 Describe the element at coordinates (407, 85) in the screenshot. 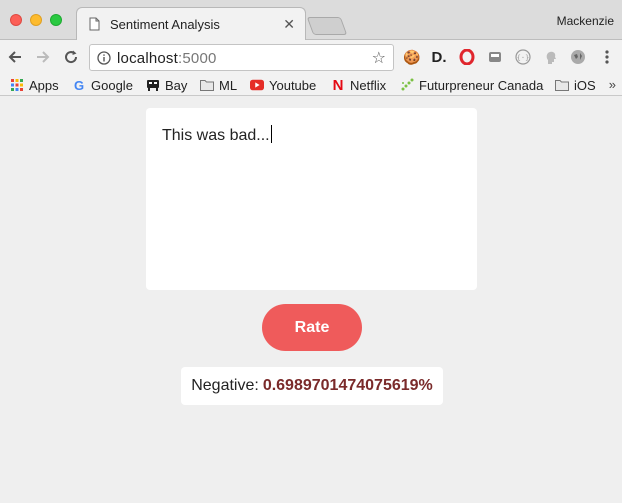

I see `futurpreneur-icon` at that location.